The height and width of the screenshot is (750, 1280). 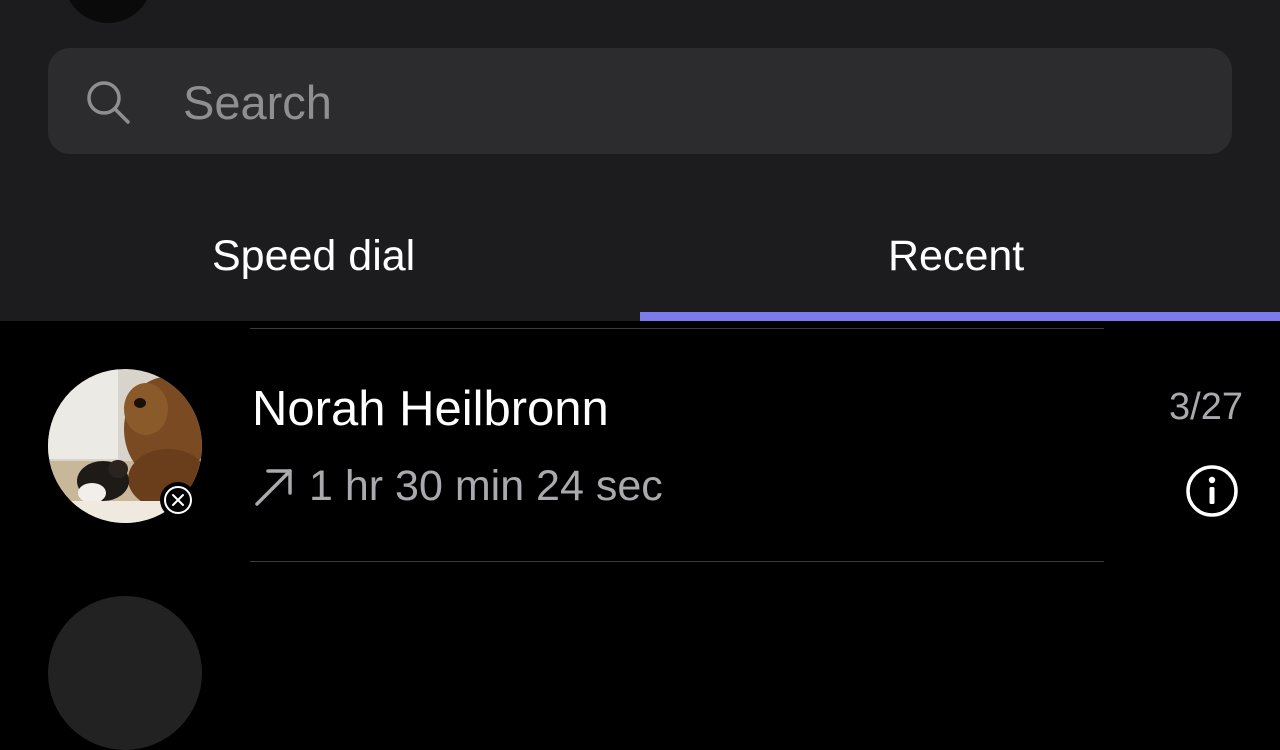 What do you see at coordinates (313, 256) in the screenshot?
I see `tab-speed-dial: Speed dial` at bounding box center [313, 256].